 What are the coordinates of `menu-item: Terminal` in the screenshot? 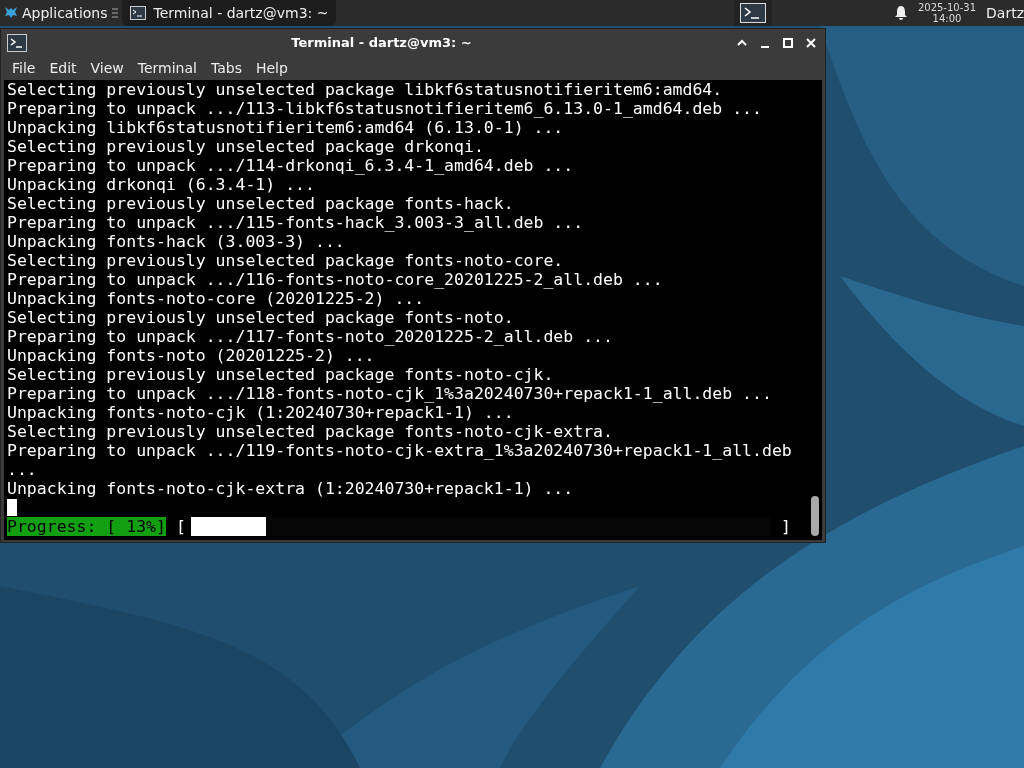 It's located at (167, 68).